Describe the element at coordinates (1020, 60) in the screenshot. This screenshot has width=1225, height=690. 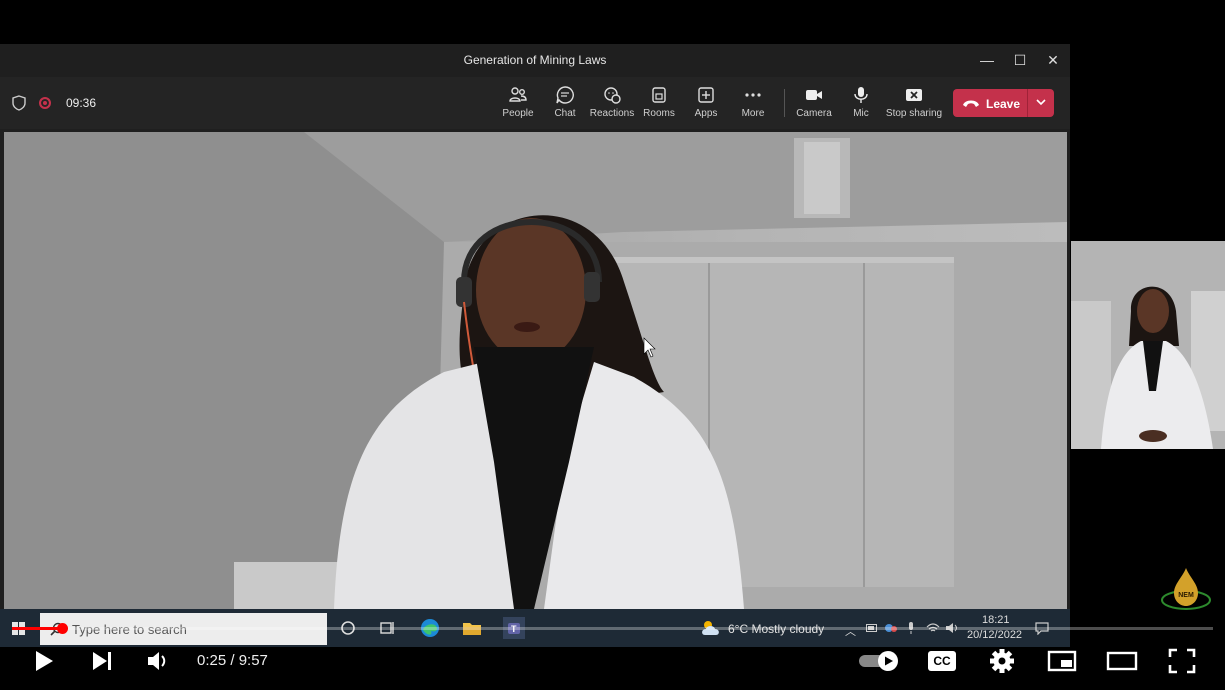
I see `maximize-button: ☐` at that location.